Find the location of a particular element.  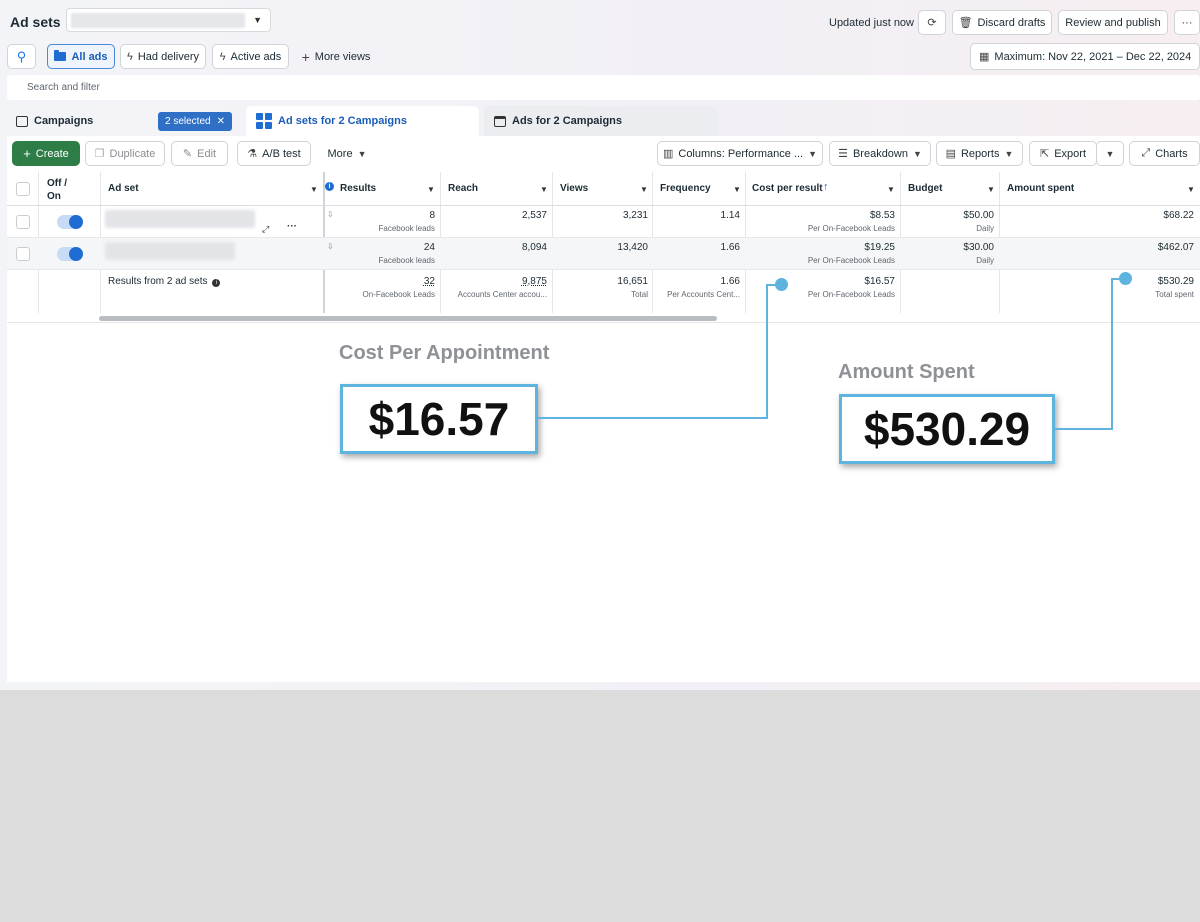

selected-badge: 2 selected ✕ is located at coordinates (195, 121).